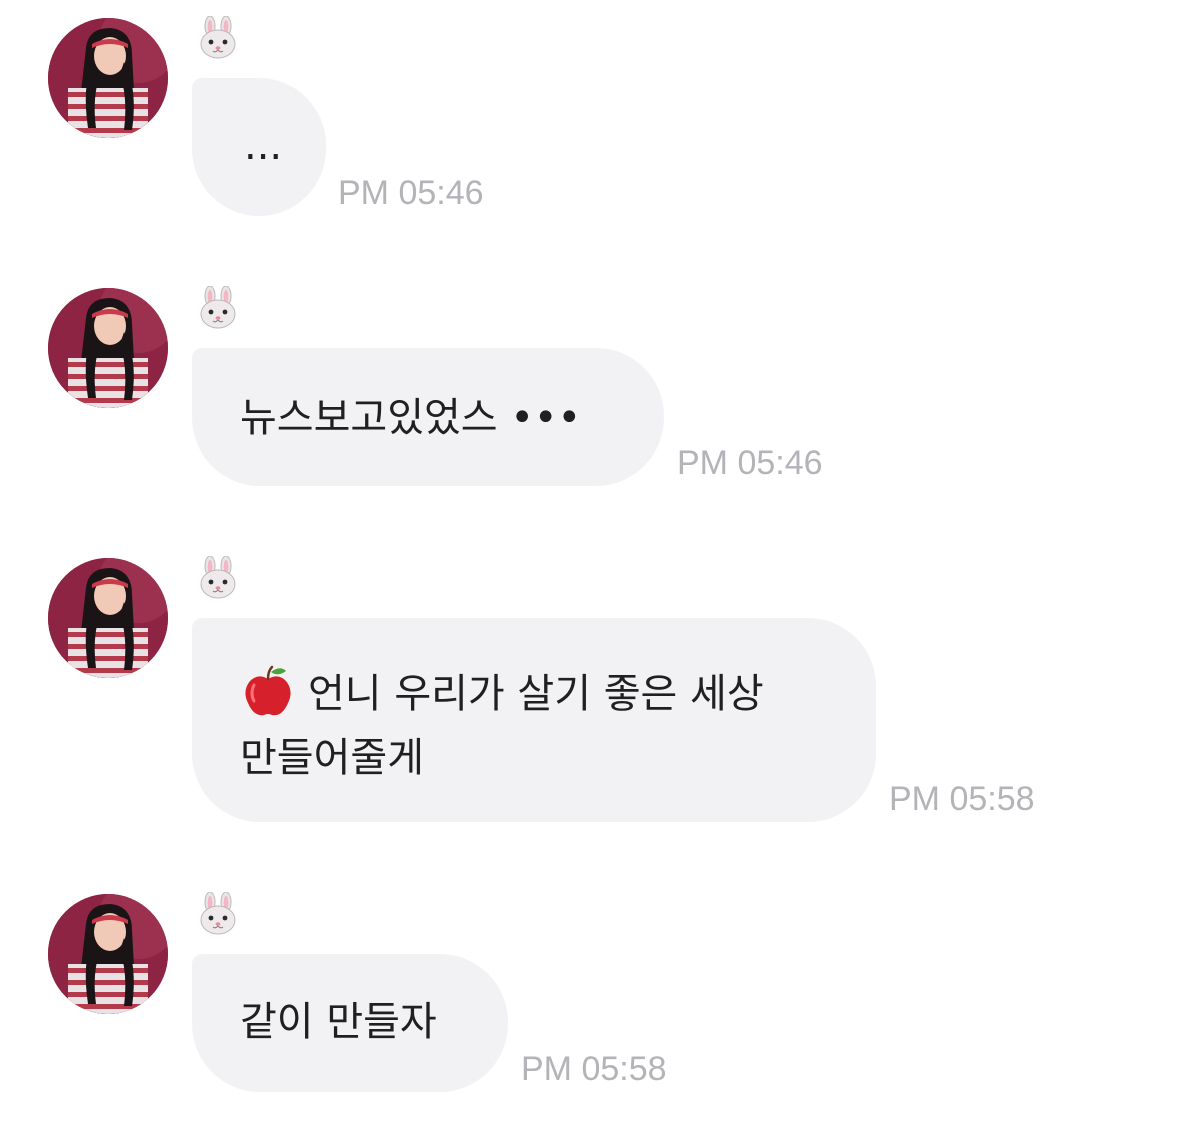 The height and width of the screenshot is (1130, 1179). I want to click on message-bubble: 뉴스보고있었스 •••, so click(428, 417).